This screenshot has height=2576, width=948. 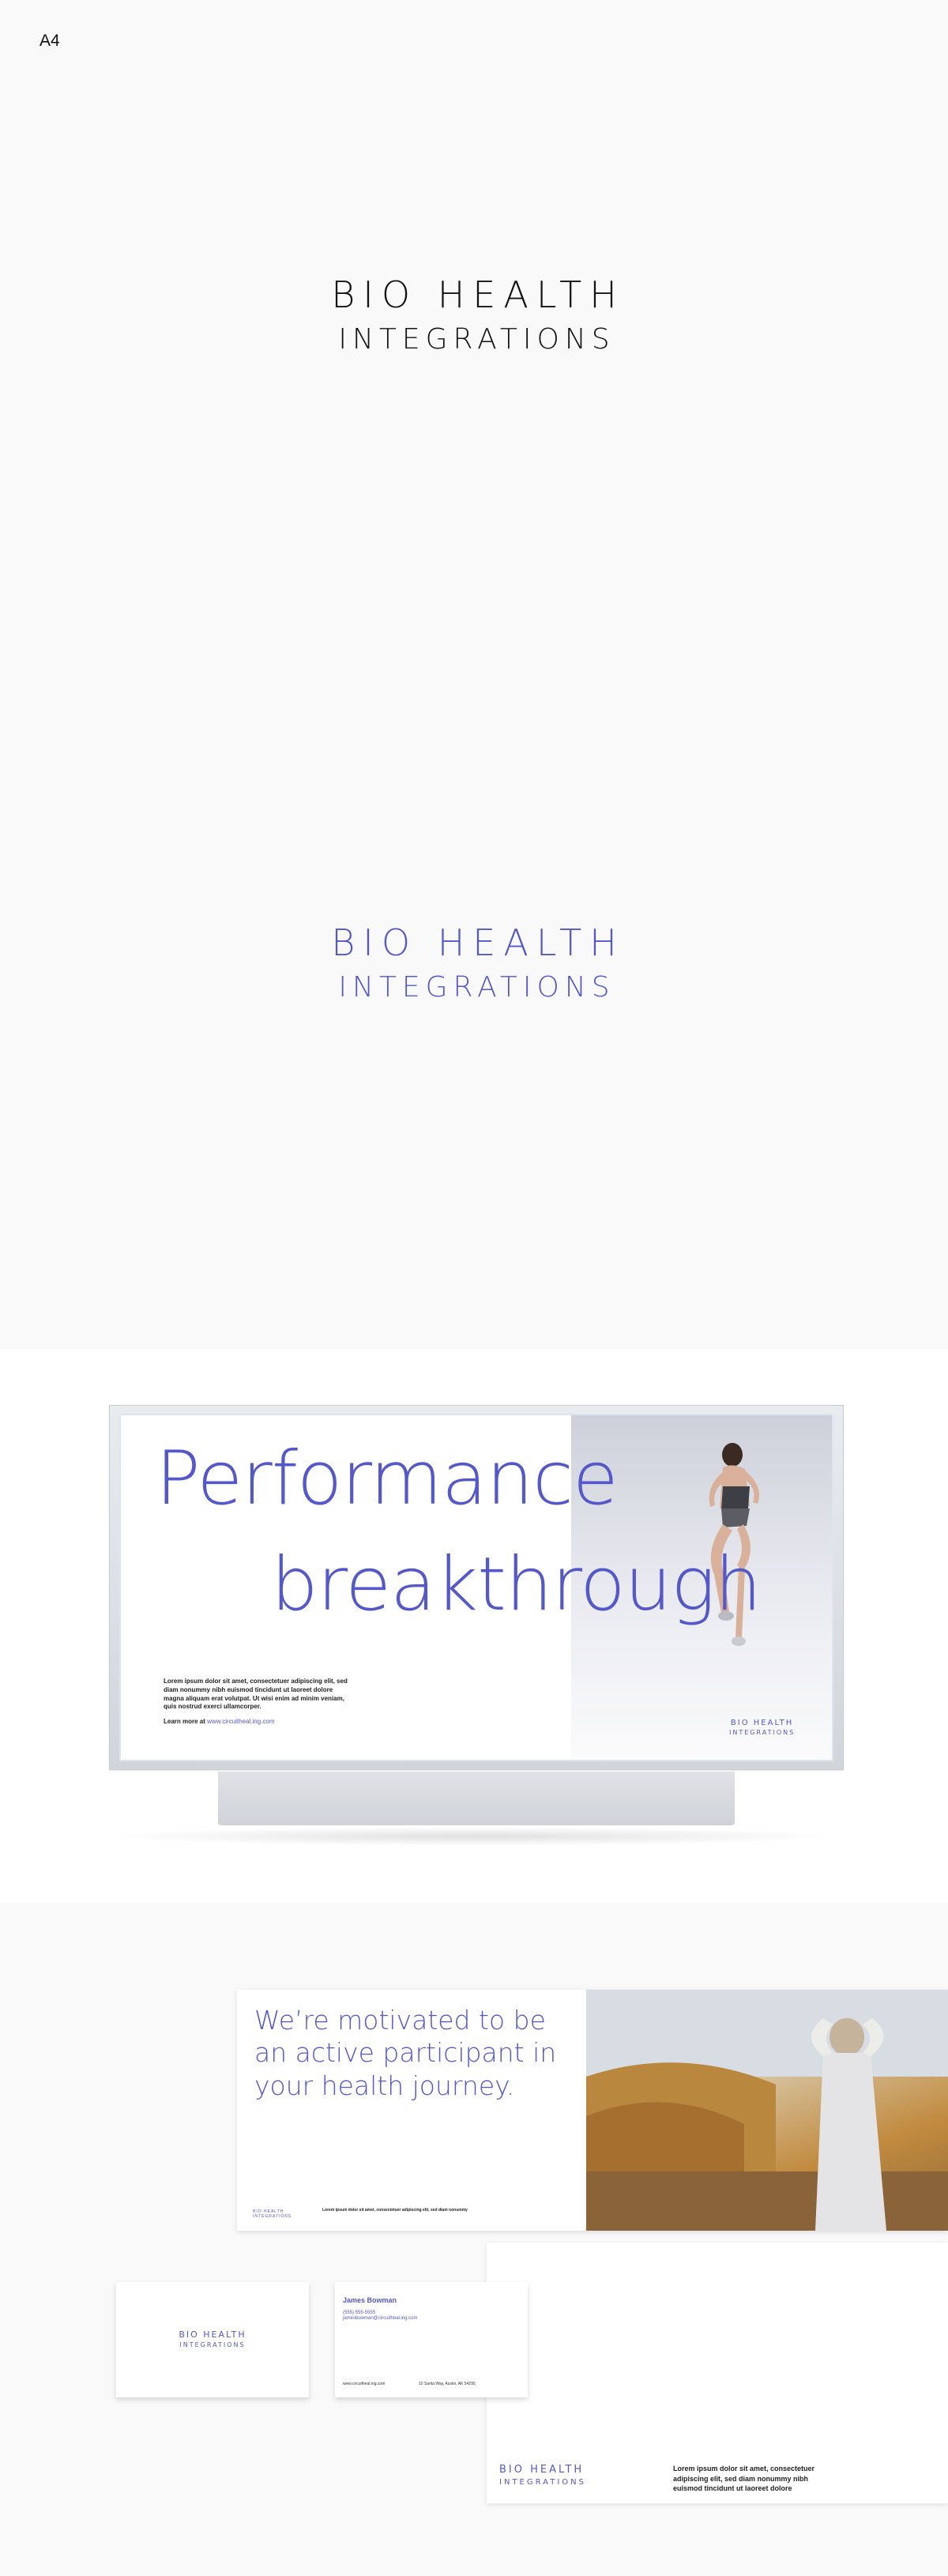 What do you see at coordinates (241, 1721) in the screenshot?
I see `learn-more-url: www.circuitheal.ing.com` at bounding box center [241, 1721].